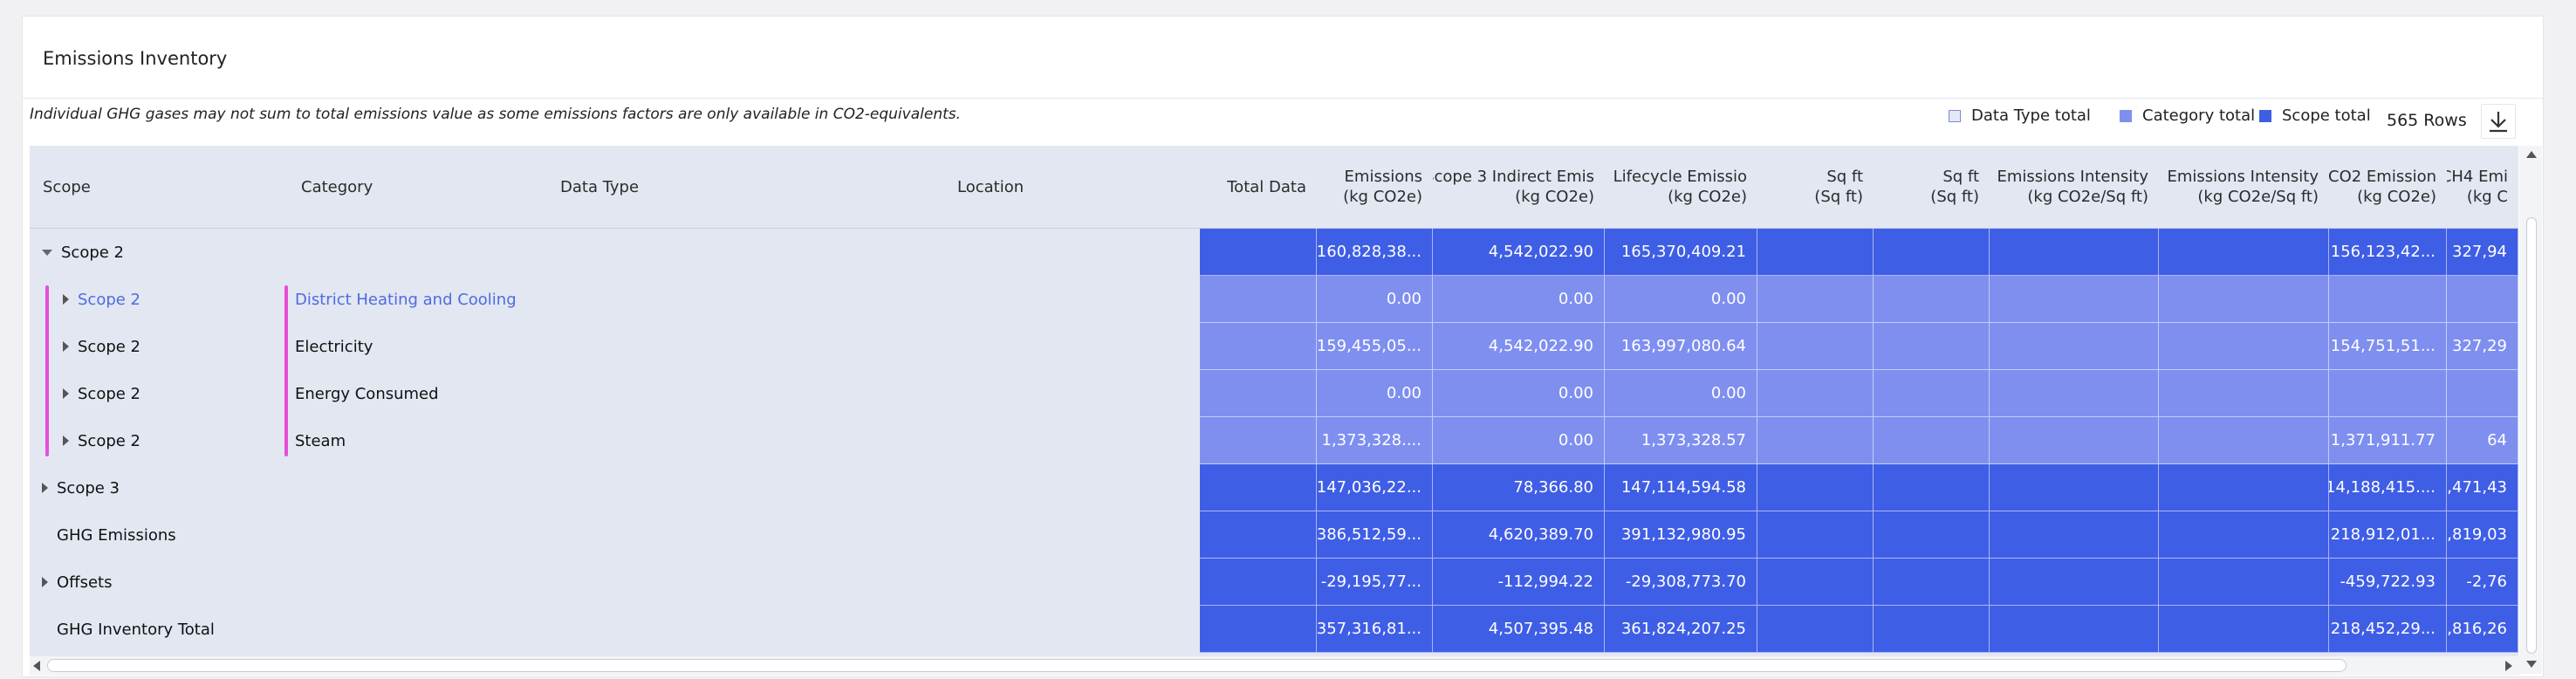 The height and width of the screenshot is (679, 2576). Describe the element at coordinates (2244, 187) in the screenshot. I see `column-header-intensity-2: Emissions Intensity (kg CO2e/Sq ft)` at that location.